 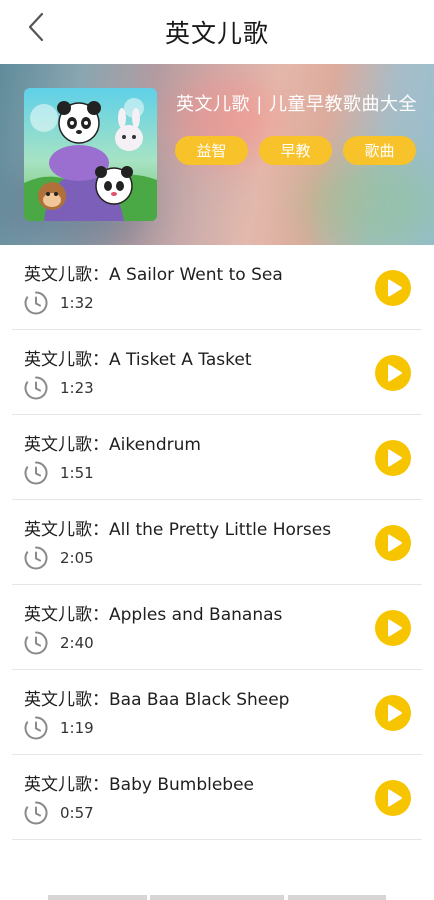 I want to click on tag-early-education: 早教, so click(x=295, y=150).